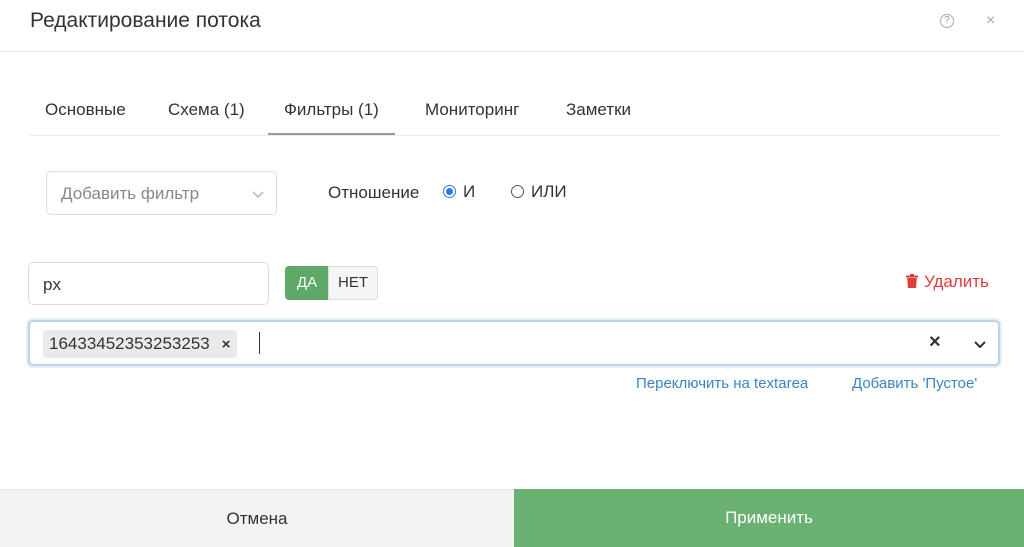 The image size is (1024, 547). I want to click on trash-icon, so click(912, 281).